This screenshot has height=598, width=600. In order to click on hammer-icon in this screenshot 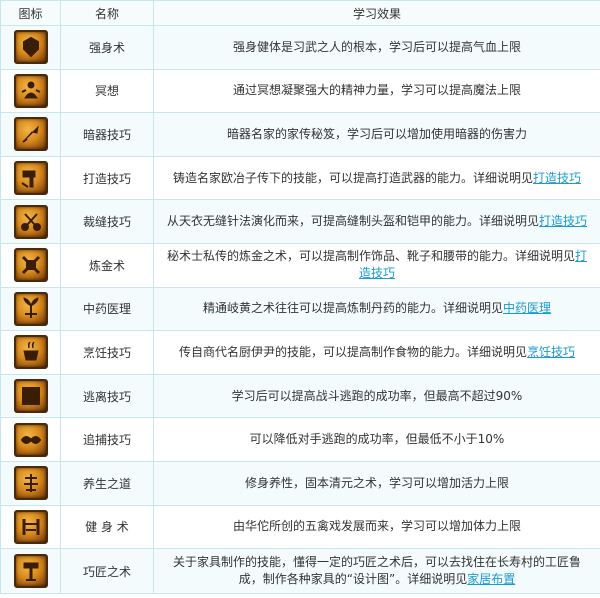, I will do `click(30, 178)`.